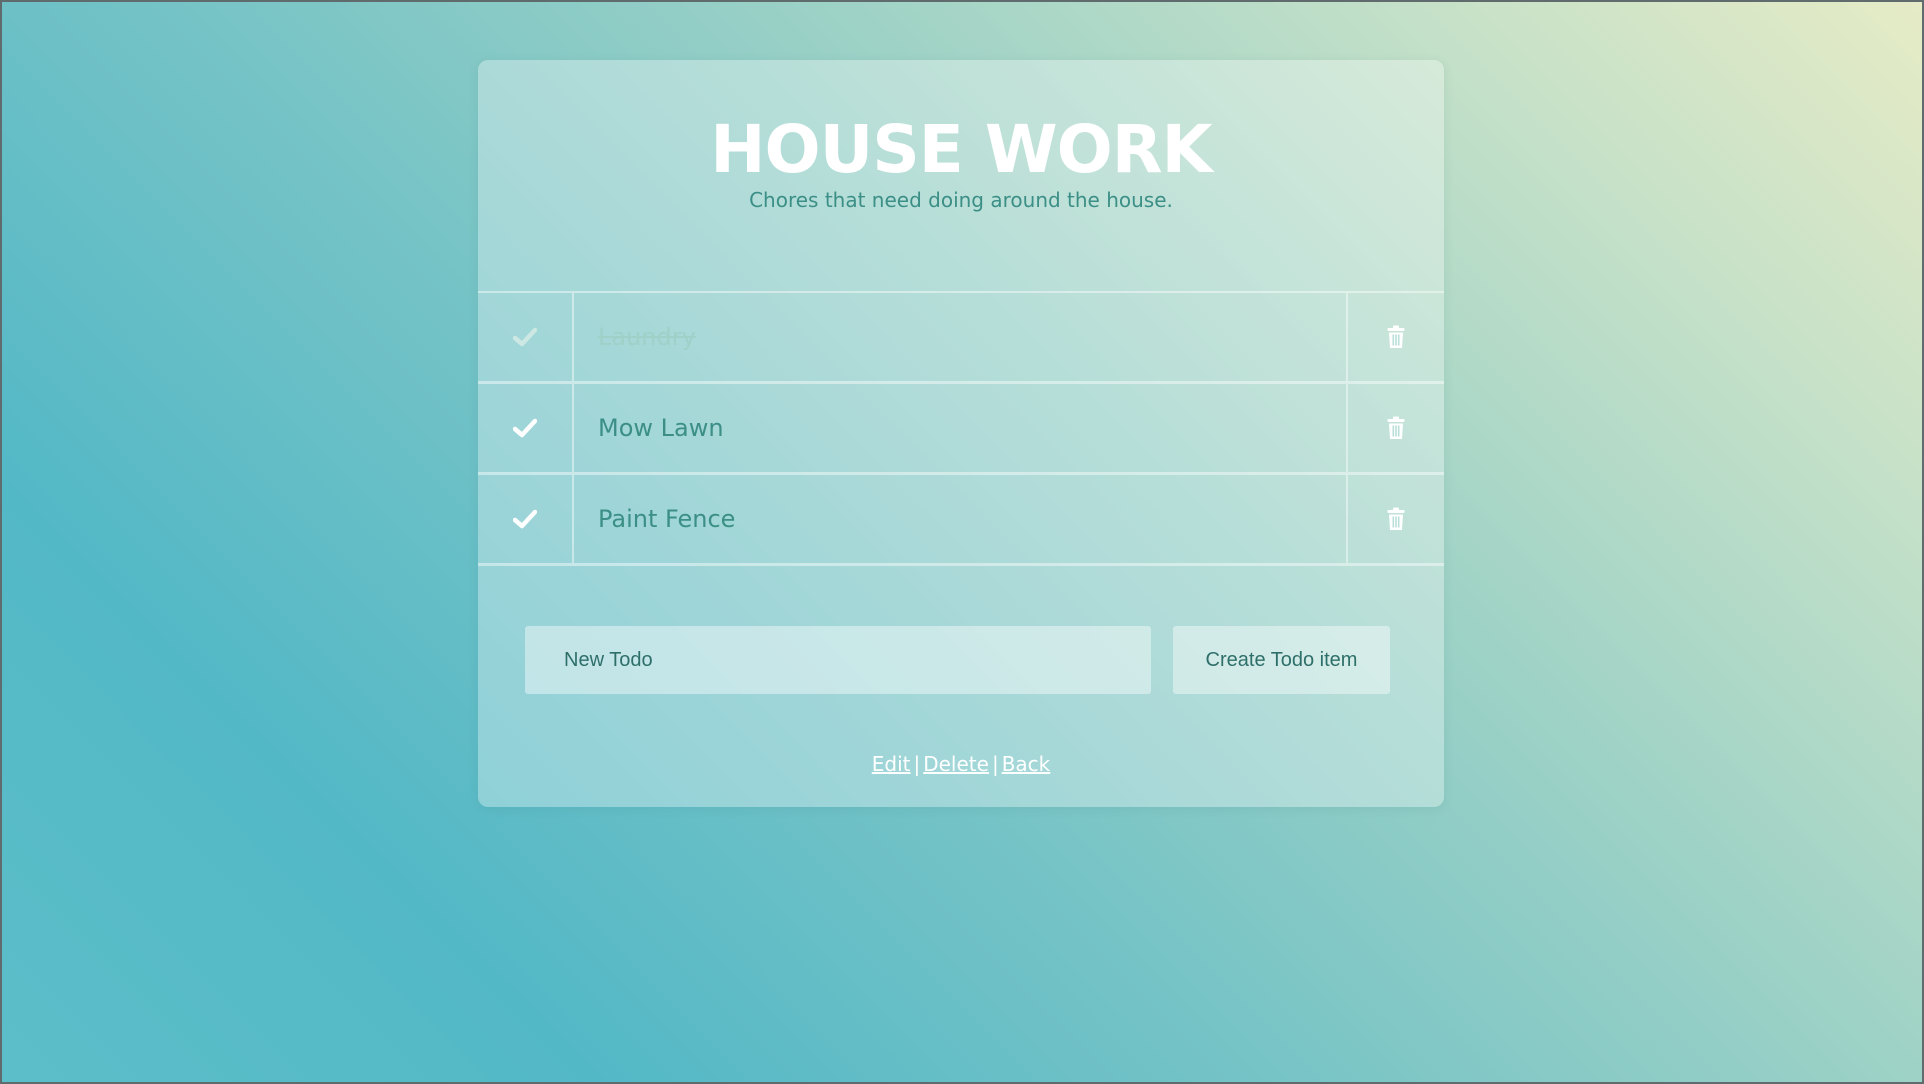  I want to click on todo-item: Mow Lawn, so click(961, 429).